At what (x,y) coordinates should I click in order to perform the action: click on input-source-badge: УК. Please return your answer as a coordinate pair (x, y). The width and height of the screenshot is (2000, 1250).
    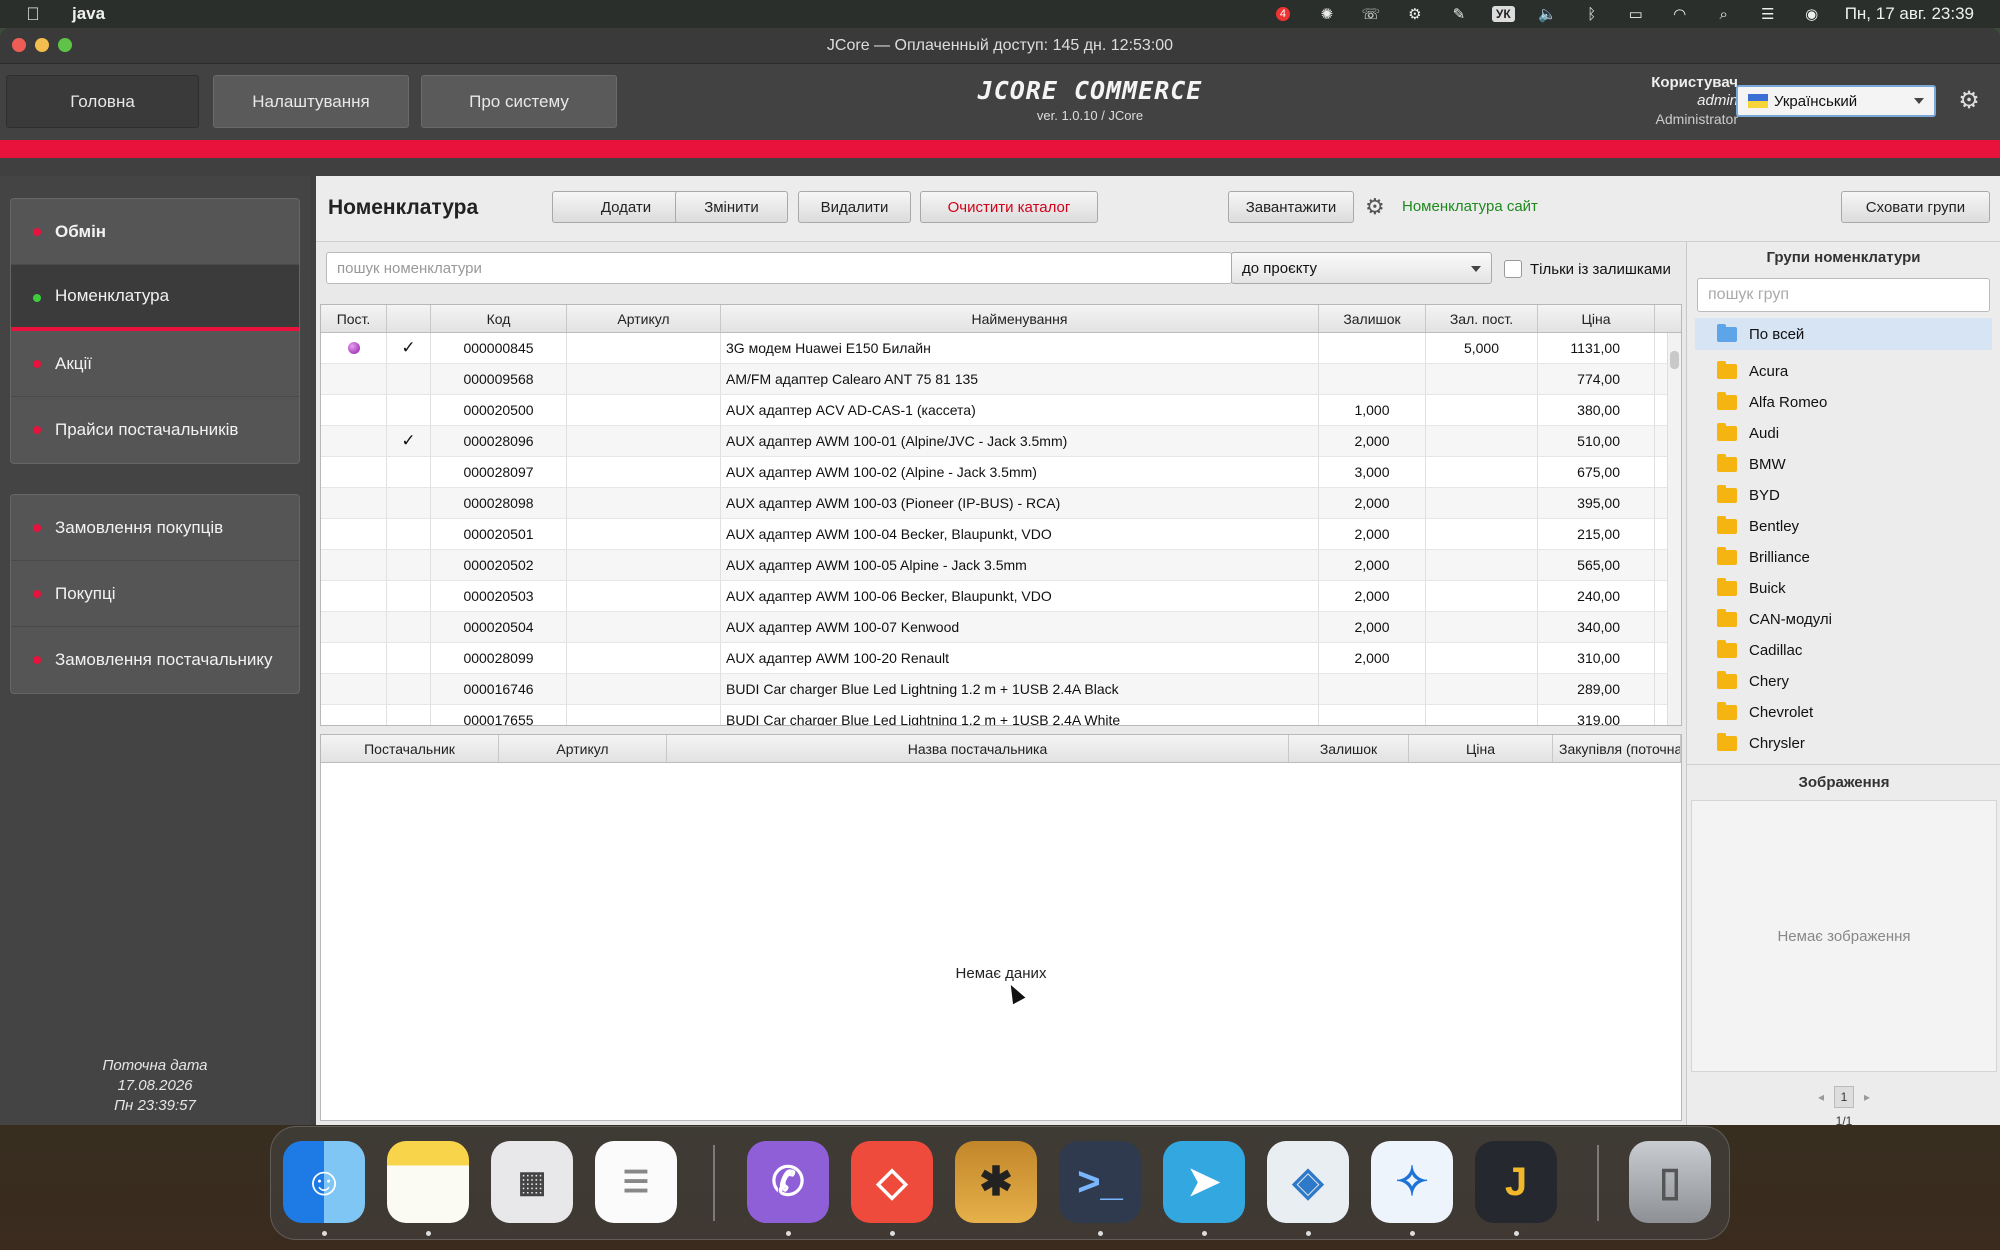
    Looking at the image, I should click on (1503, 14).